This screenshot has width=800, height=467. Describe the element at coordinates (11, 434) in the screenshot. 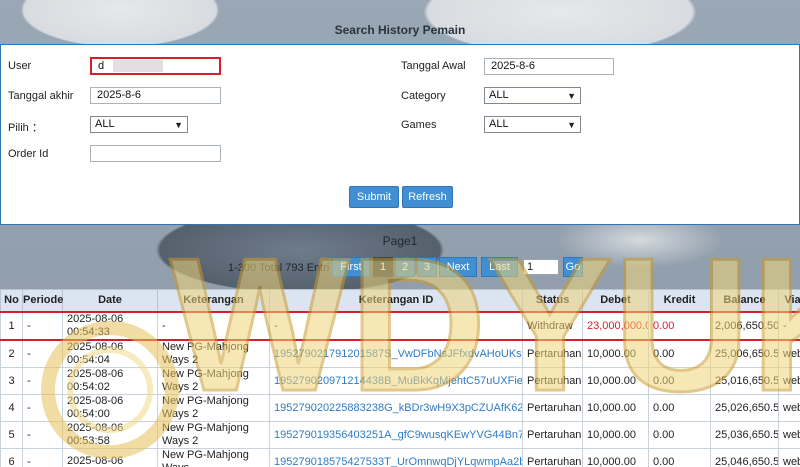

I see `cell-no: 5` at that location.